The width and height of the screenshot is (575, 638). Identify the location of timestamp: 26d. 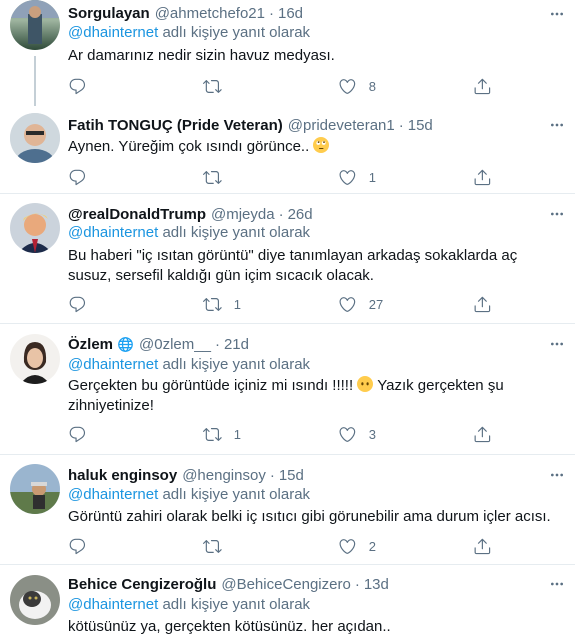
(300, 214).